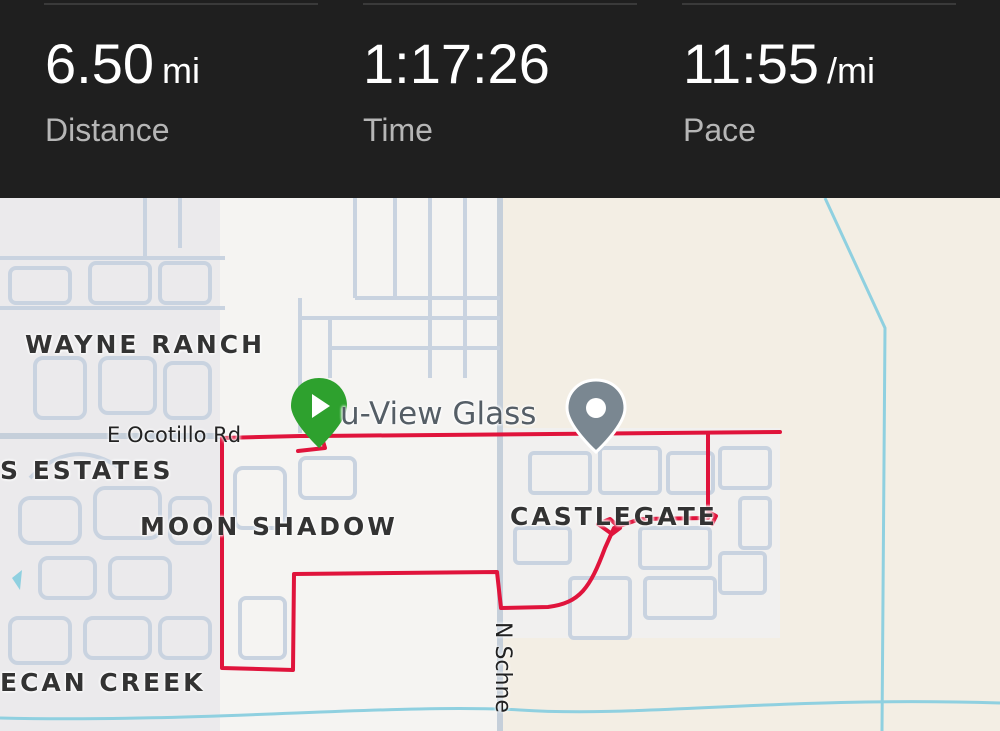  I want to click on time-stat: 1:17:26 Time, so click(456, 92).